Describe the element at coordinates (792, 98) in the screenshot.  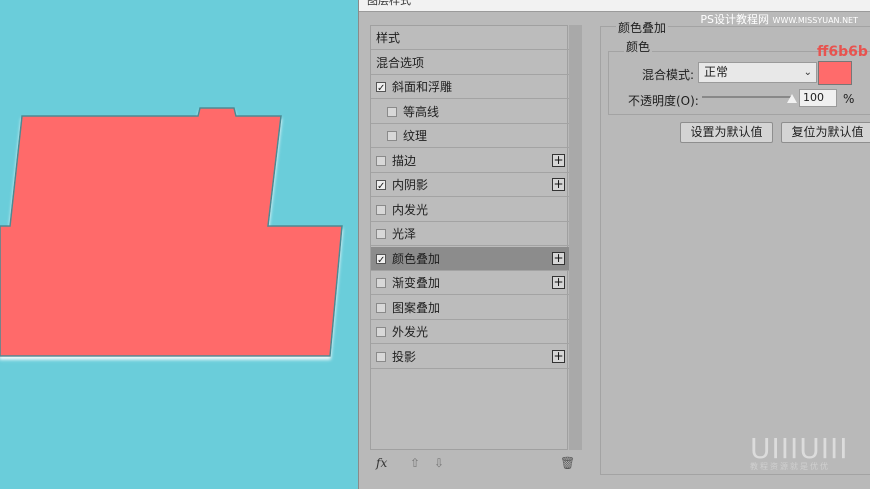
I see `opacity-slider-thumb` at that location.